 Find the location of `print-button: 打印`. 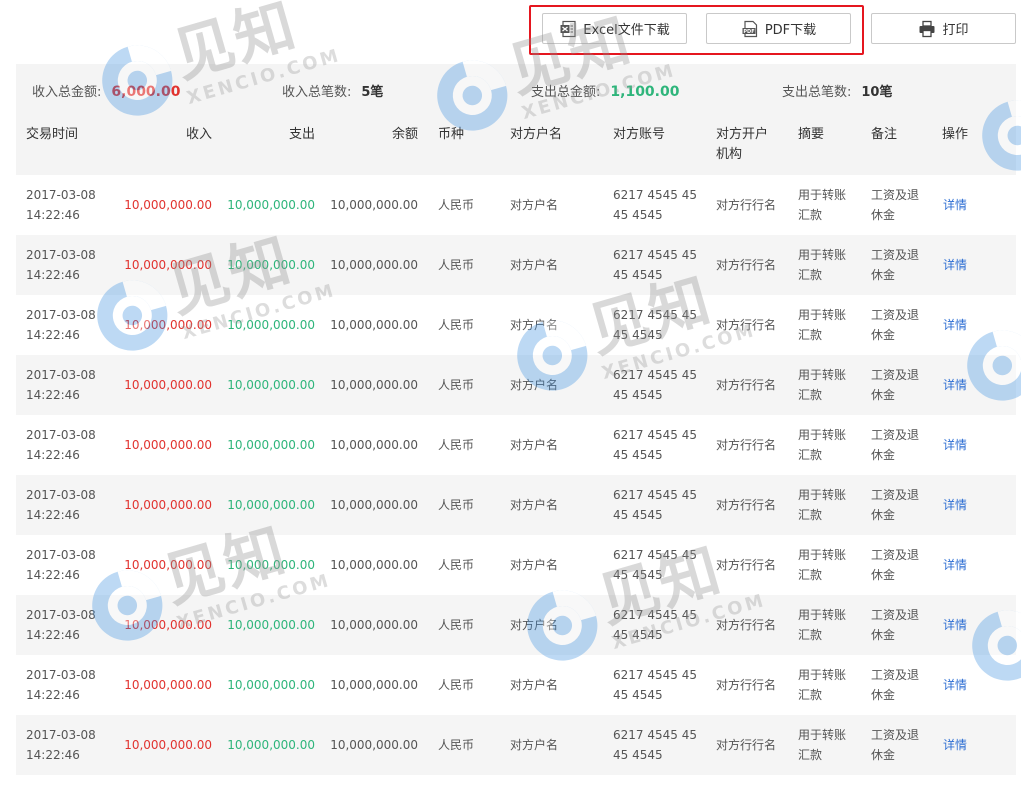

print-button: 打印 is located at coordinates (943, 28).